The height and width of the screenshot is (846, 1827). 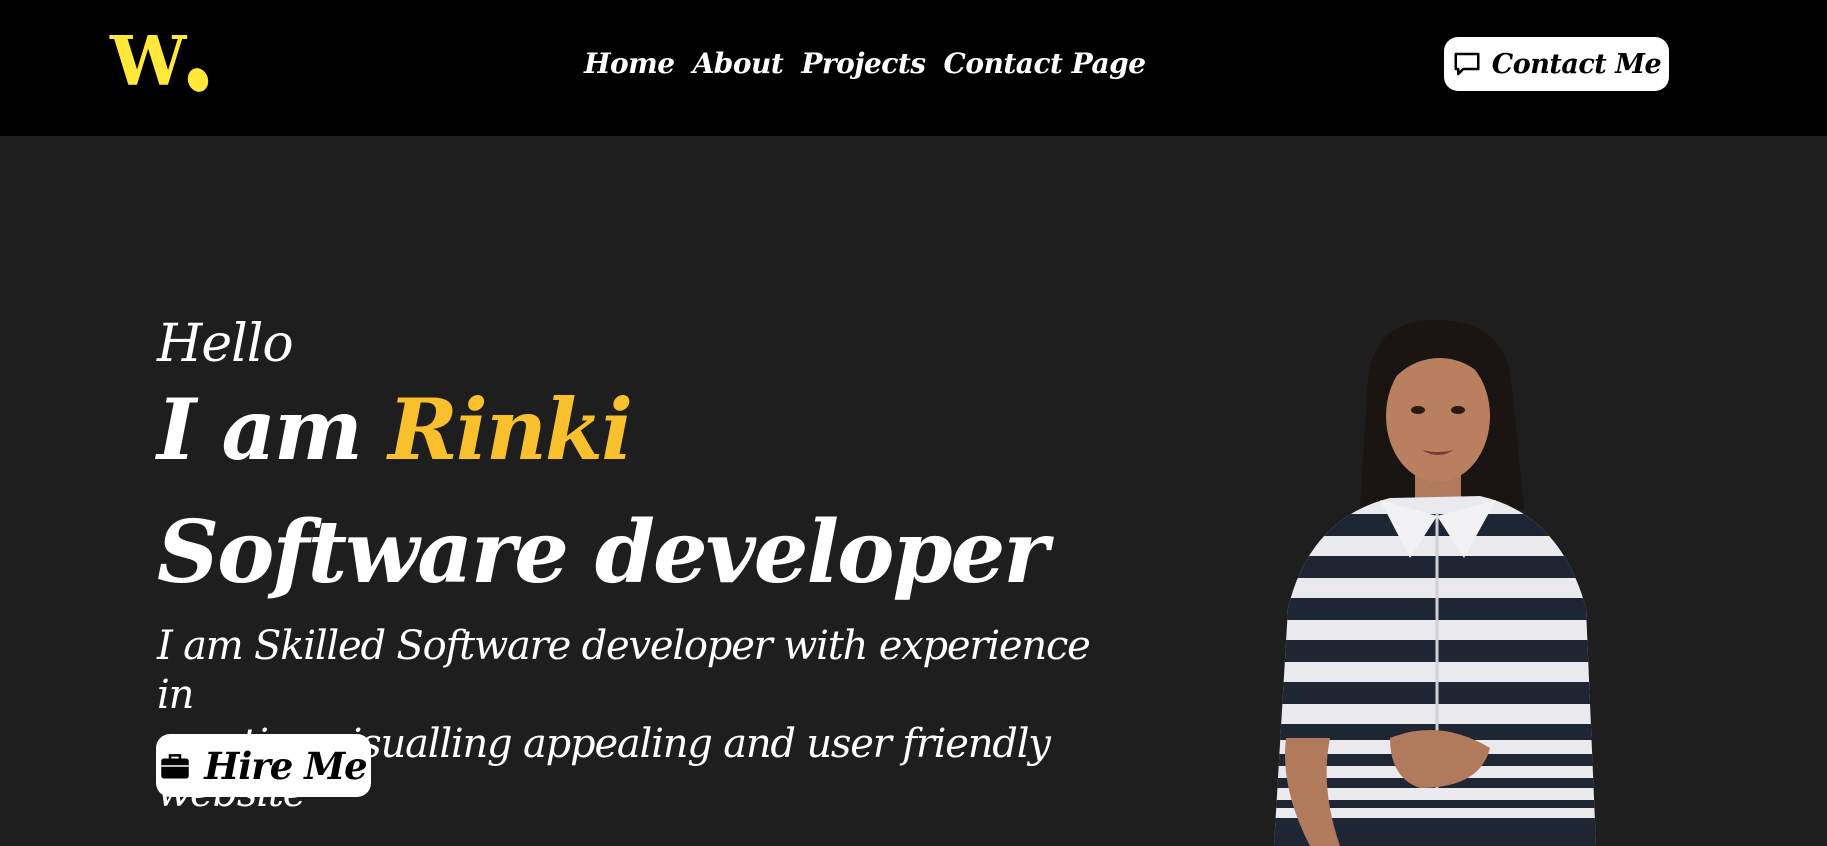 I want to click on hire-me-button: Hire Me, so click(x=263, y=765).